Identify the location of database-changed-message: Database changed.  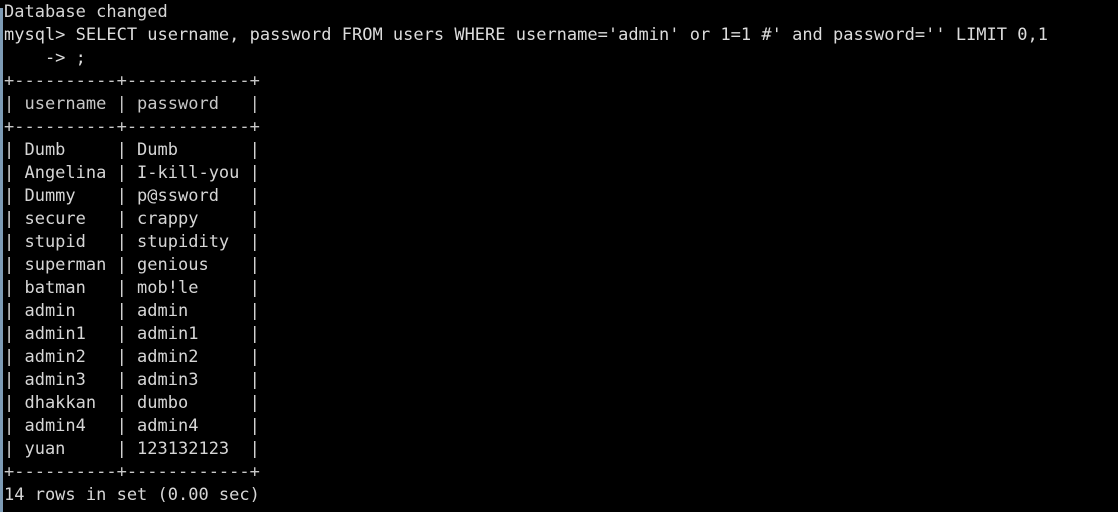
(86, 12).